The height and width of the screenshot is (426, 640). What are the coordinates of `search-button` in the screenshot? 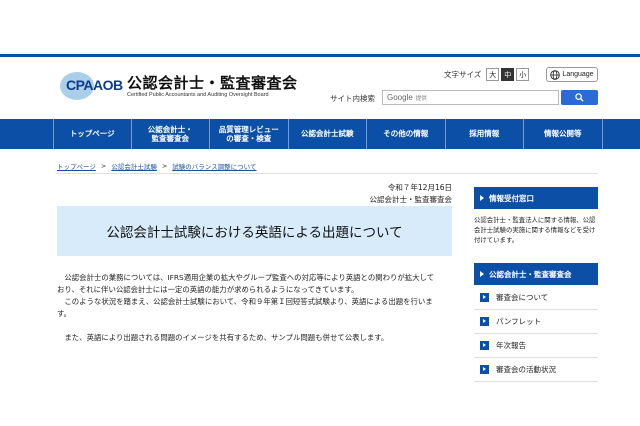 It's located at (579, 97).